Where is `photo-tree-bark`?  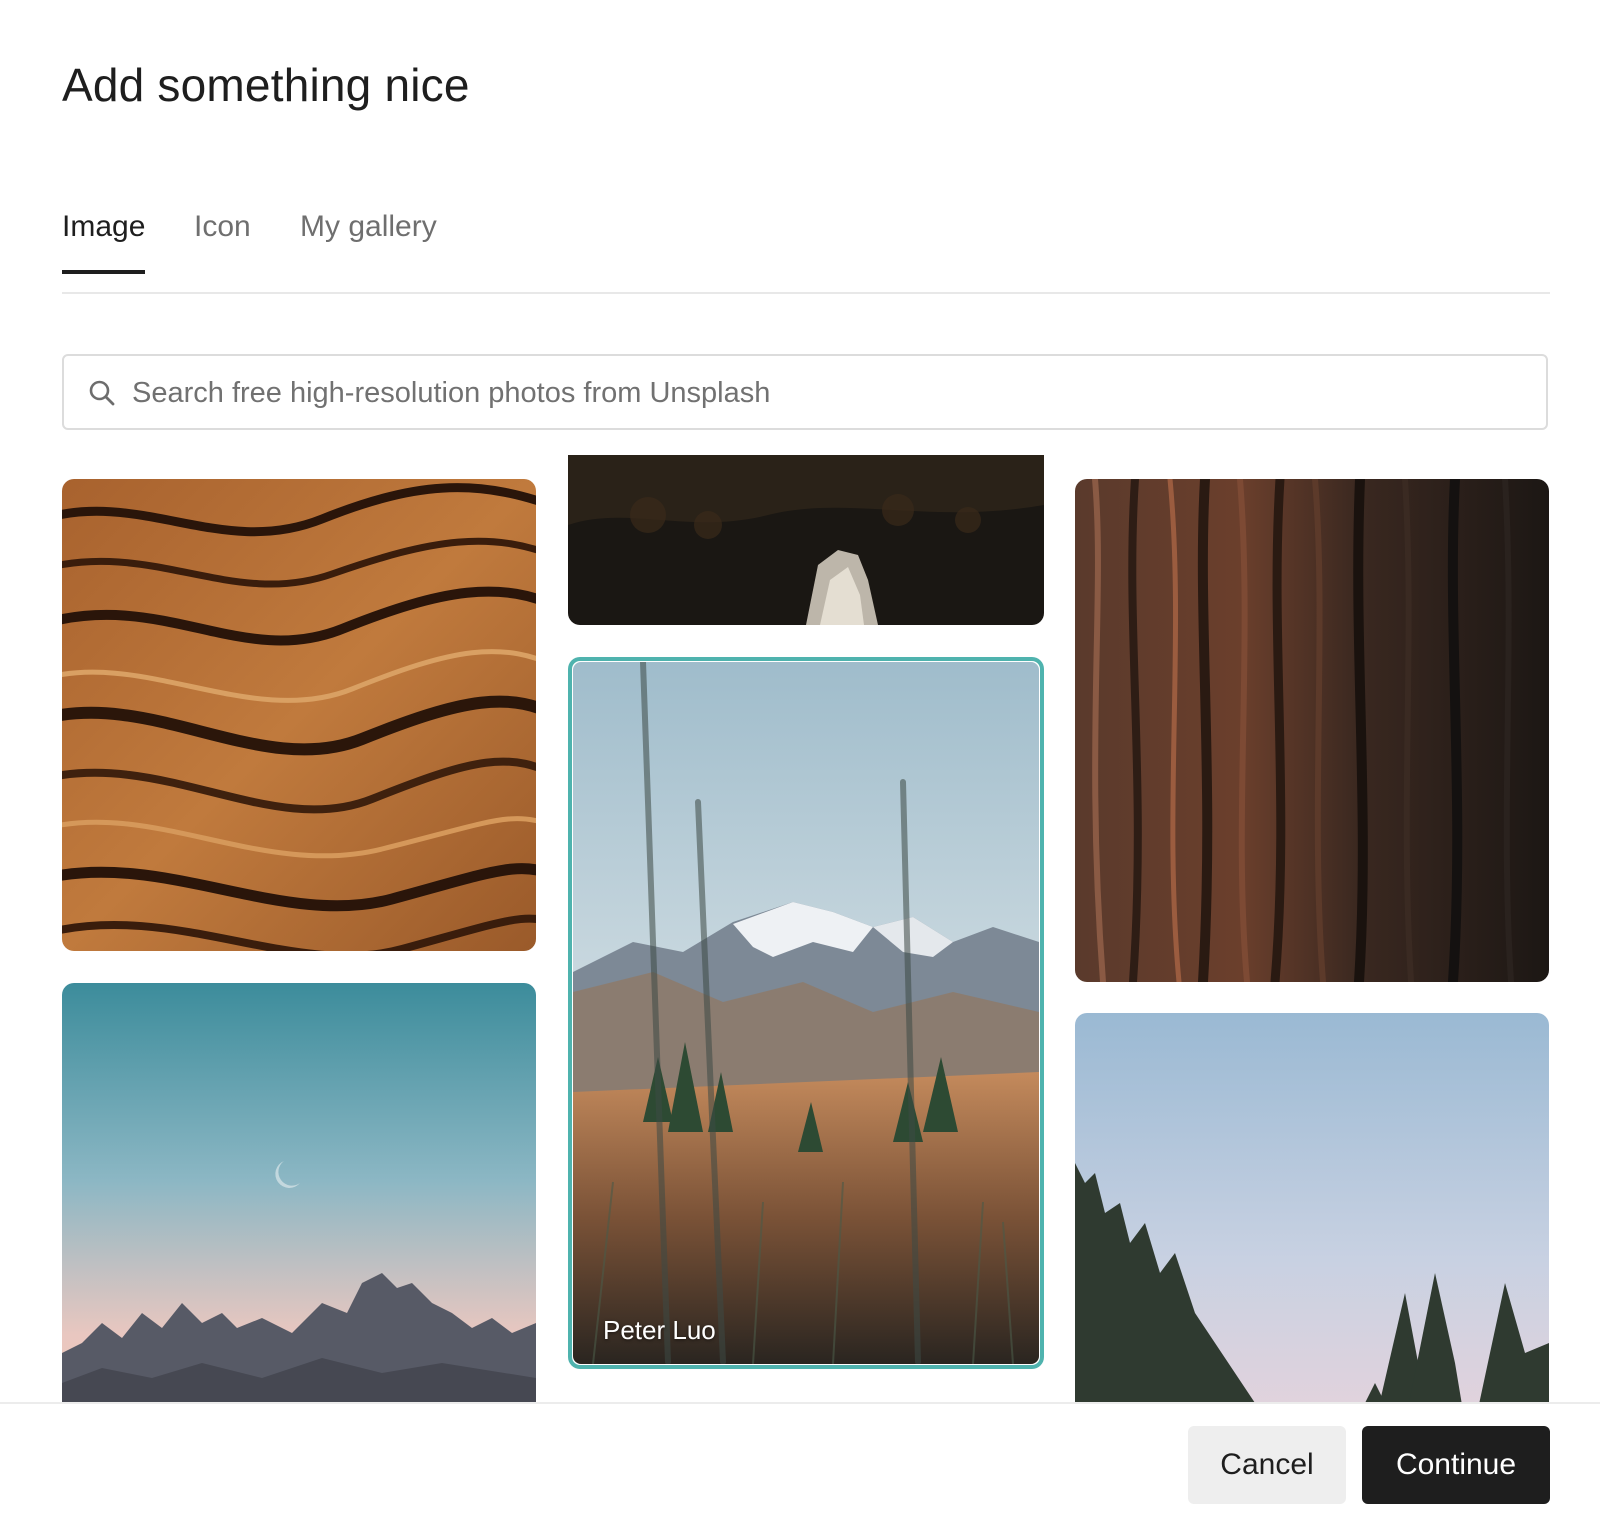 photo-tree-bark is located at coordinates (1312, 730).